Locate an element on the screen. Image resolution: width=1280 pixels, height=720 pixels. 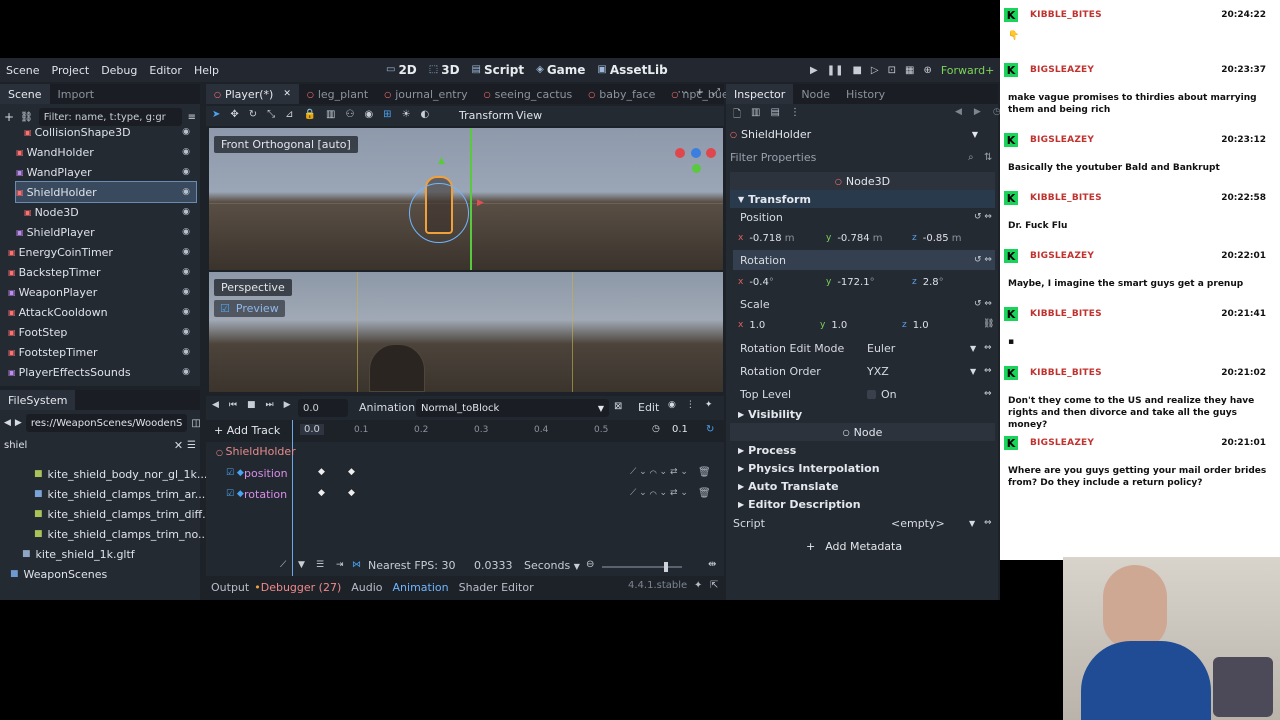
orient-x-dot is located at coordinates (680, 153).